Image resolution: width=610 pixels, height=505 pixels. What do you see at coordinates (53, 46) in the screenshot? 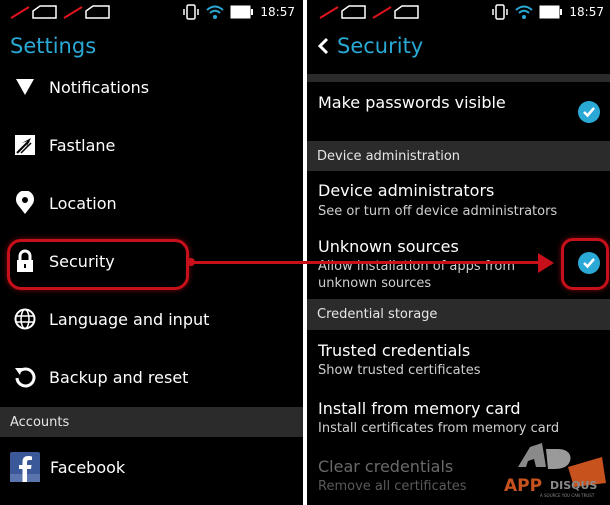
I see `page-title: Settings` at bounding box center [53, 46].